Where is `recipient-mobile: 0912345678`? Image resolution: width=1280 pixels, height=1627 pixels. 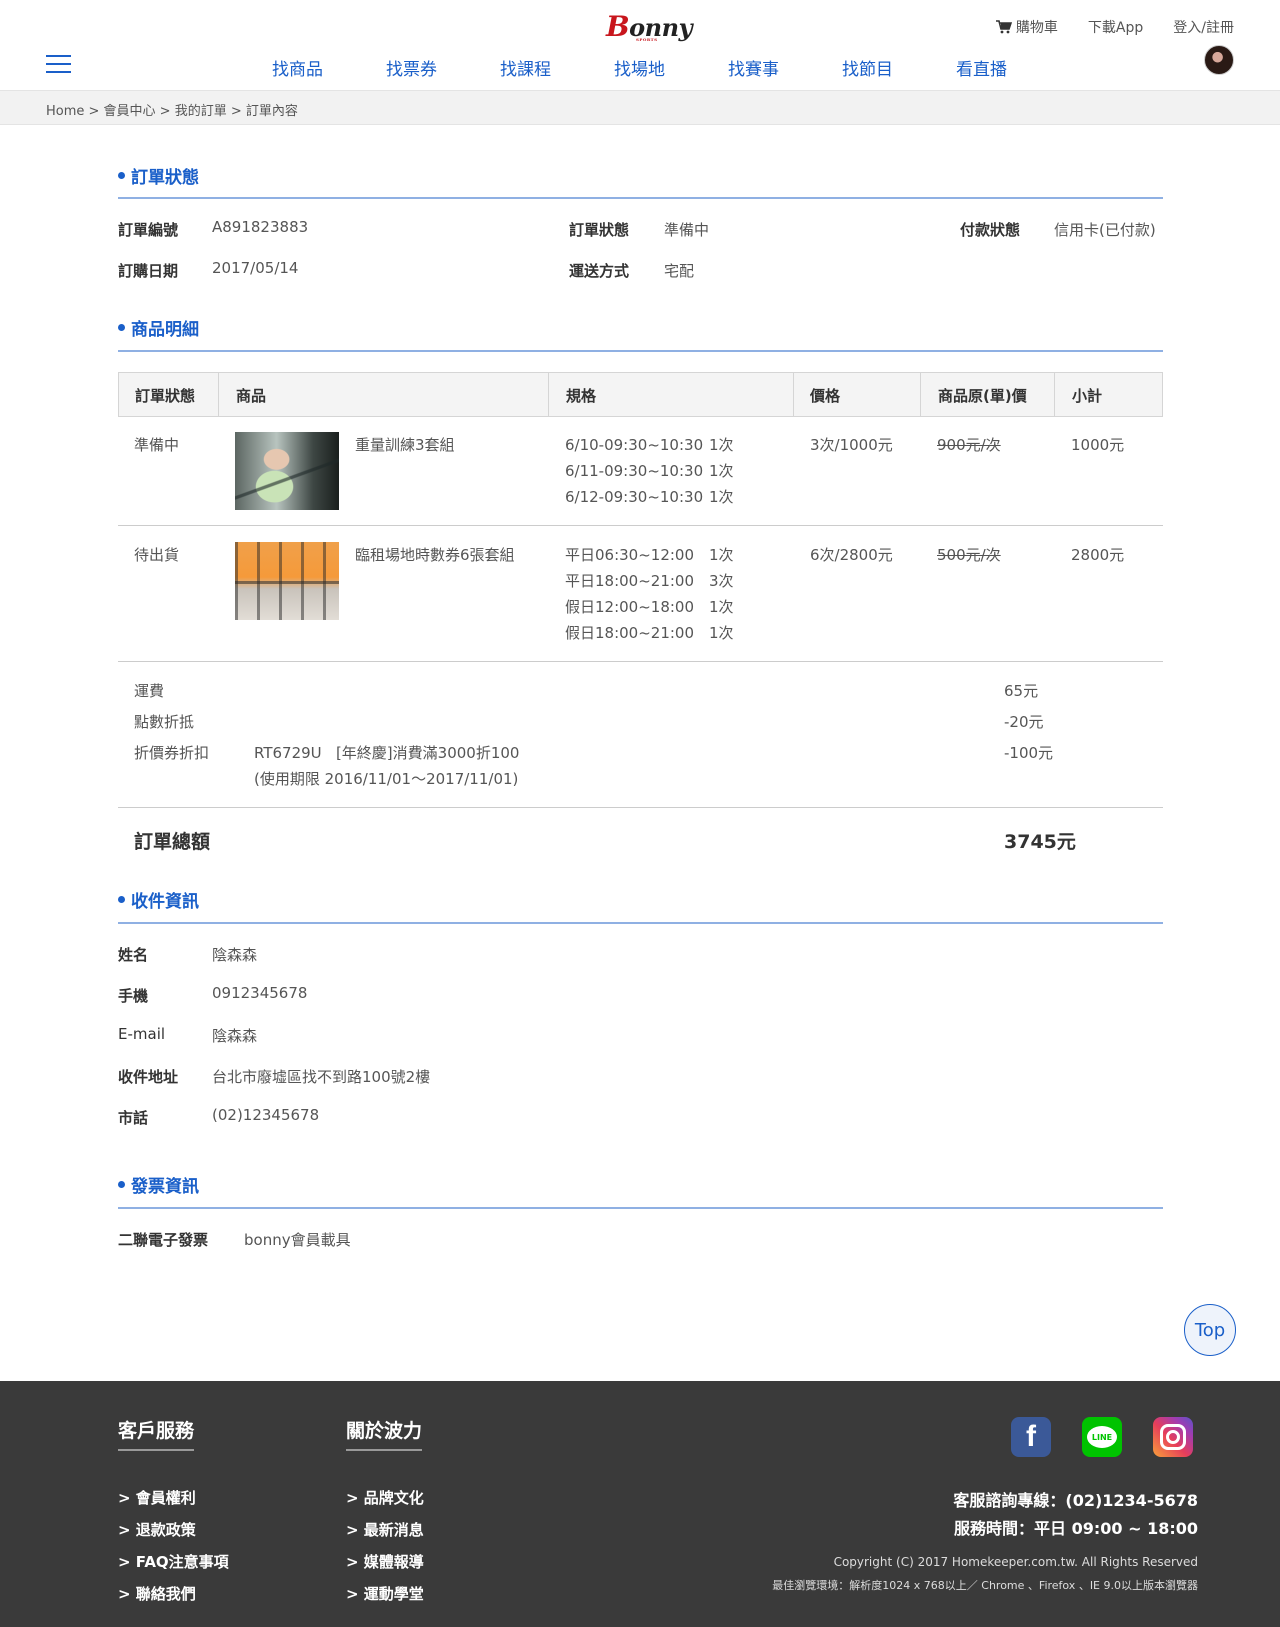
recipient-mobile: 0912345678 is located at coordinates (260, 993).